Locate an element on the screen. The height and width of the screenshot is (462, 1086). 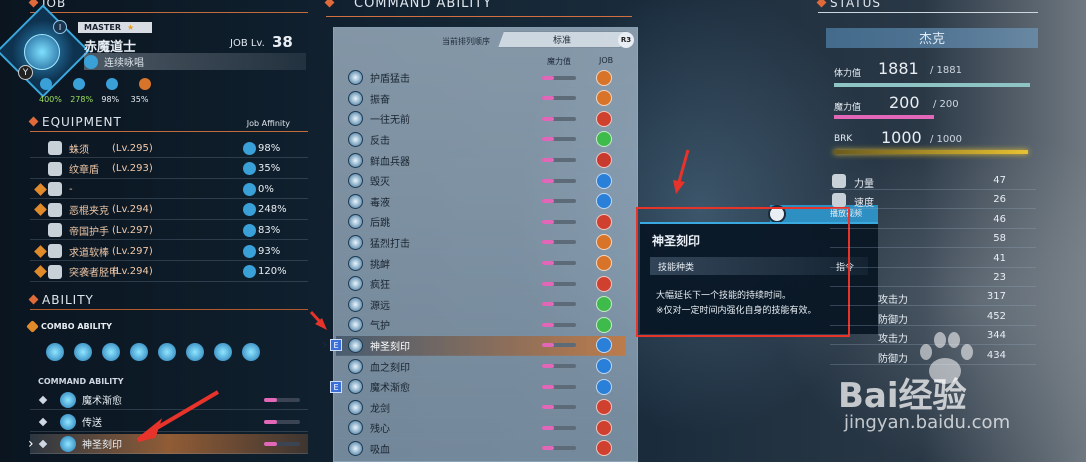
mp-row: 魔力值 200 / 200 is located at coordinates (934, 107).